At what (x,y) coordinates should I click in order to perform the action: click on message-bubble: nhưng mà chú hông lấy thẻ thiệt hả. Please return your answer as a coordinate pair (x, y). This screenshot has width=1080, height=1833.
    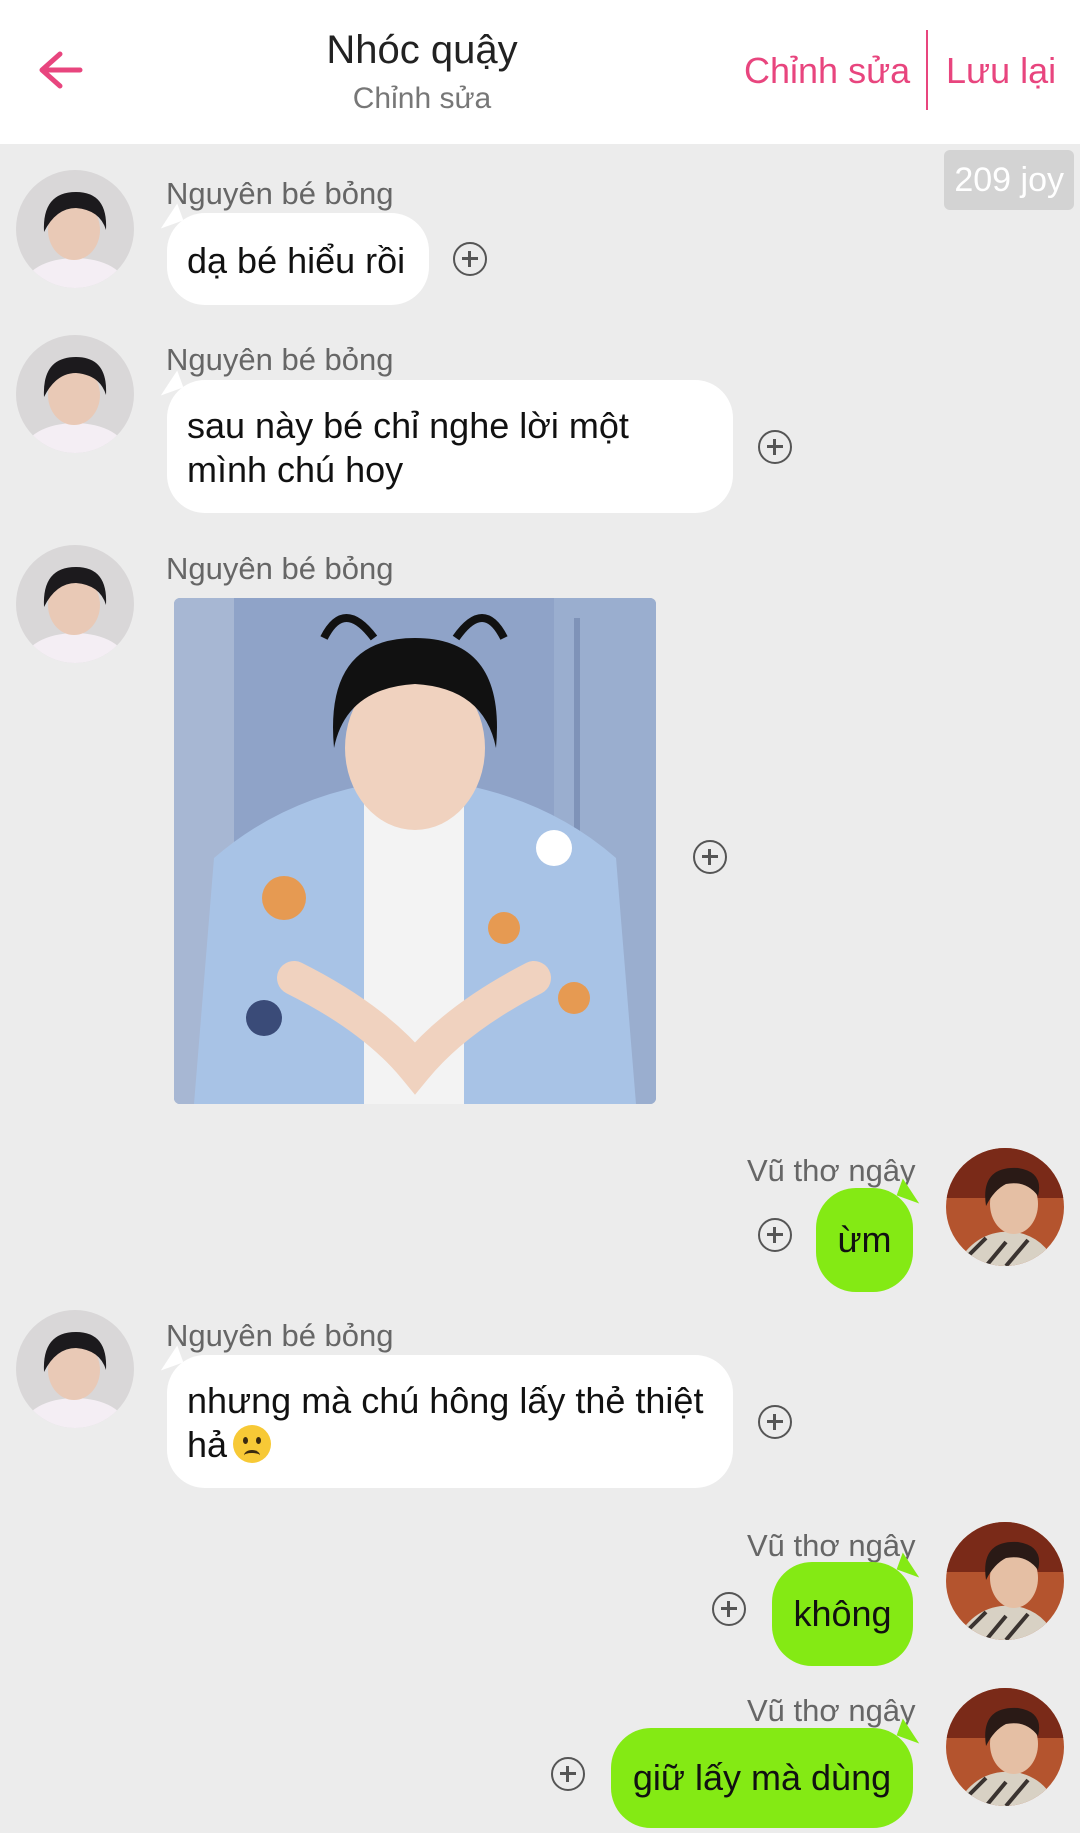
    Looking at the image, I should click on (450, 1421).